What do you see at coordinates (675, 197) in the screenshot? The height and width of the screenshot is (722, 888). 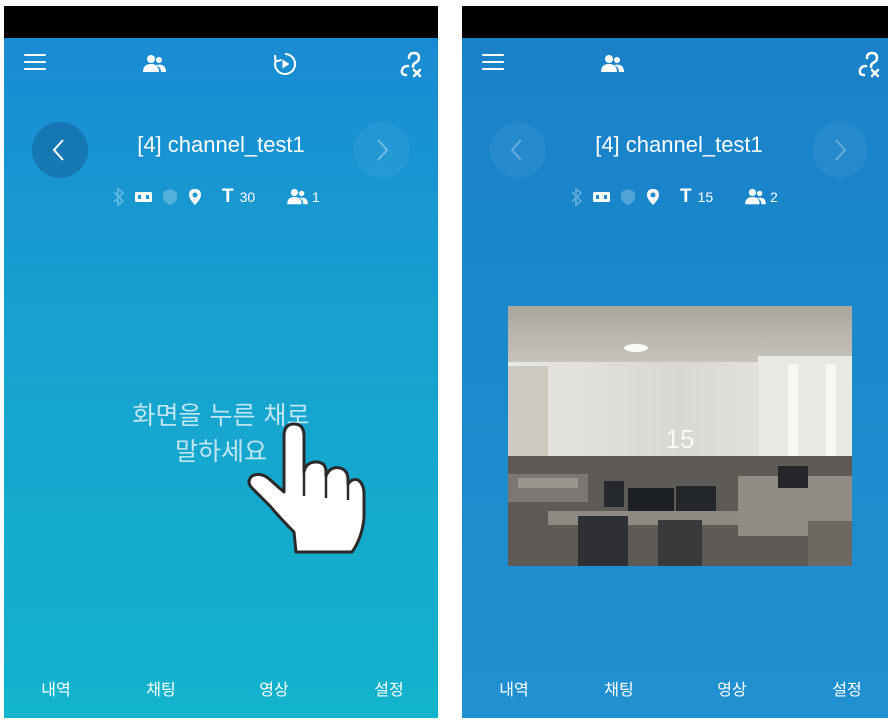 I see `channel-status-row: T 15 2` at bounding box center [675, 197].